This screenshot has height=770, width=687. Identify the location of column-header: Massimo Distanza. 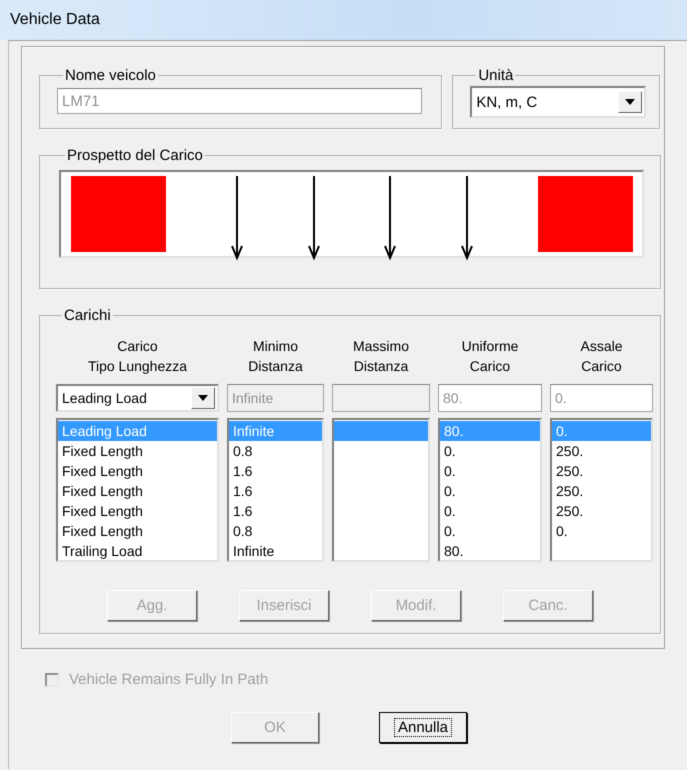
(381, 356).